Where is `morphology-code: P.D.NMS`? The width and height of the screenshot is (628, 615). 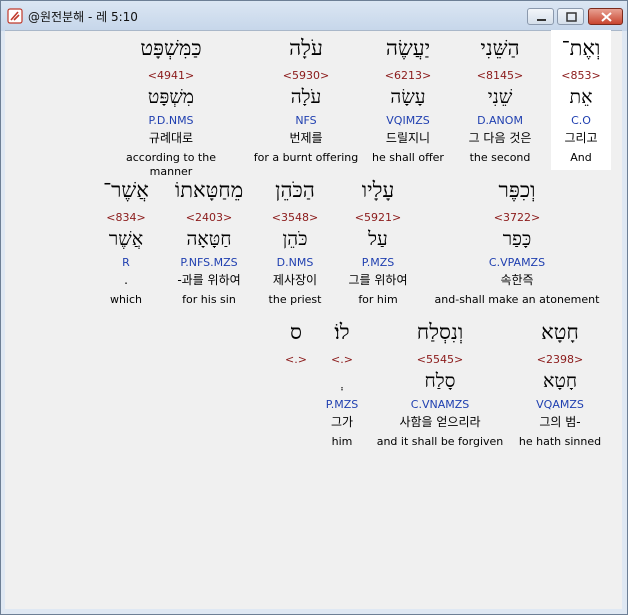
morphology-code: P.D.NMS is located at coordinates (171, 120).